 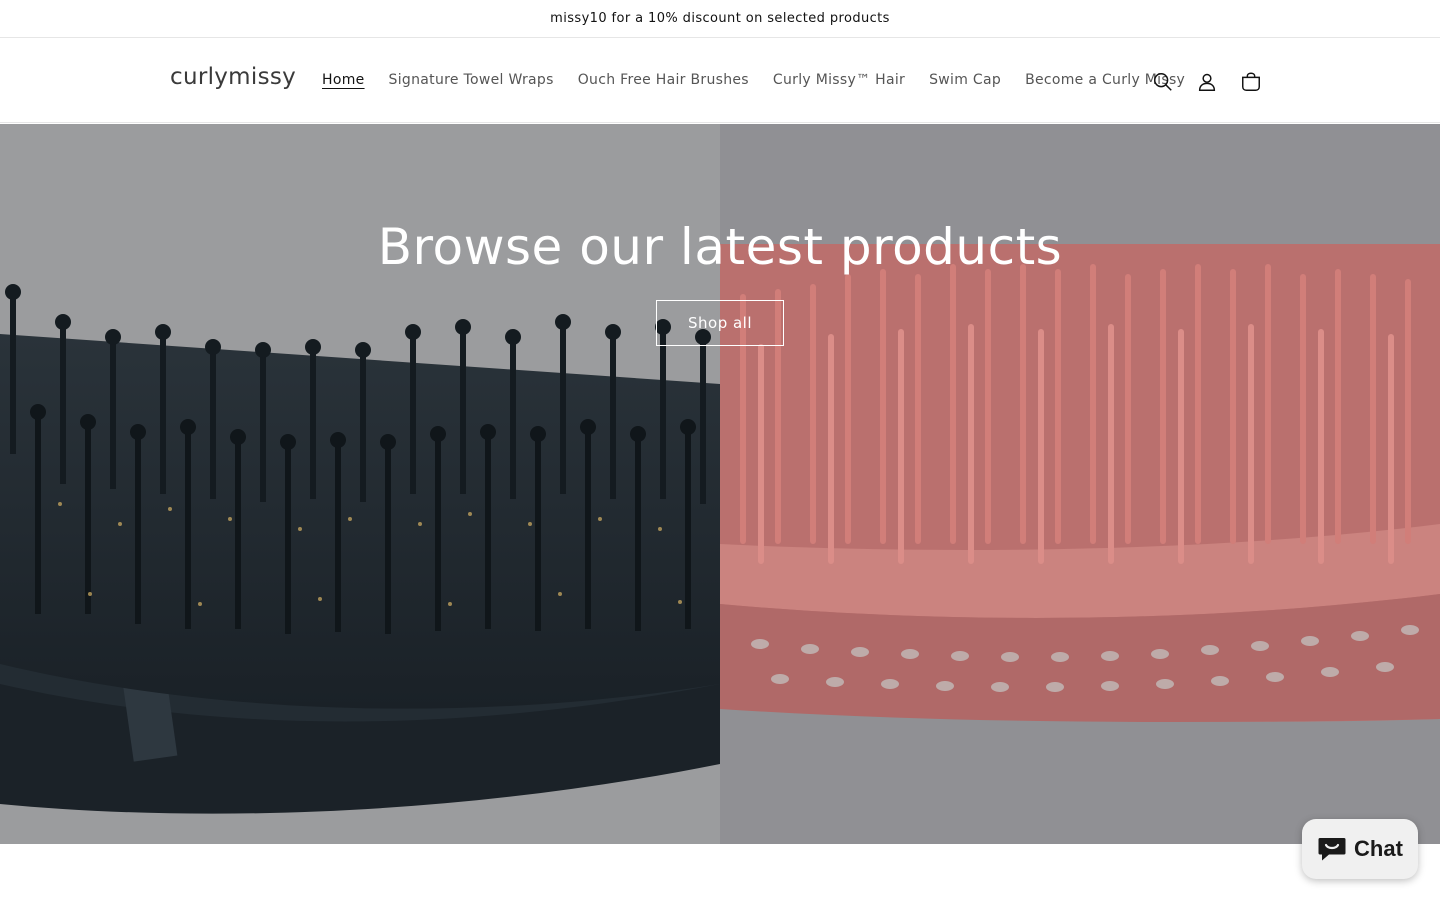 I want to click on header-icons, so click(x=1207, y=88).